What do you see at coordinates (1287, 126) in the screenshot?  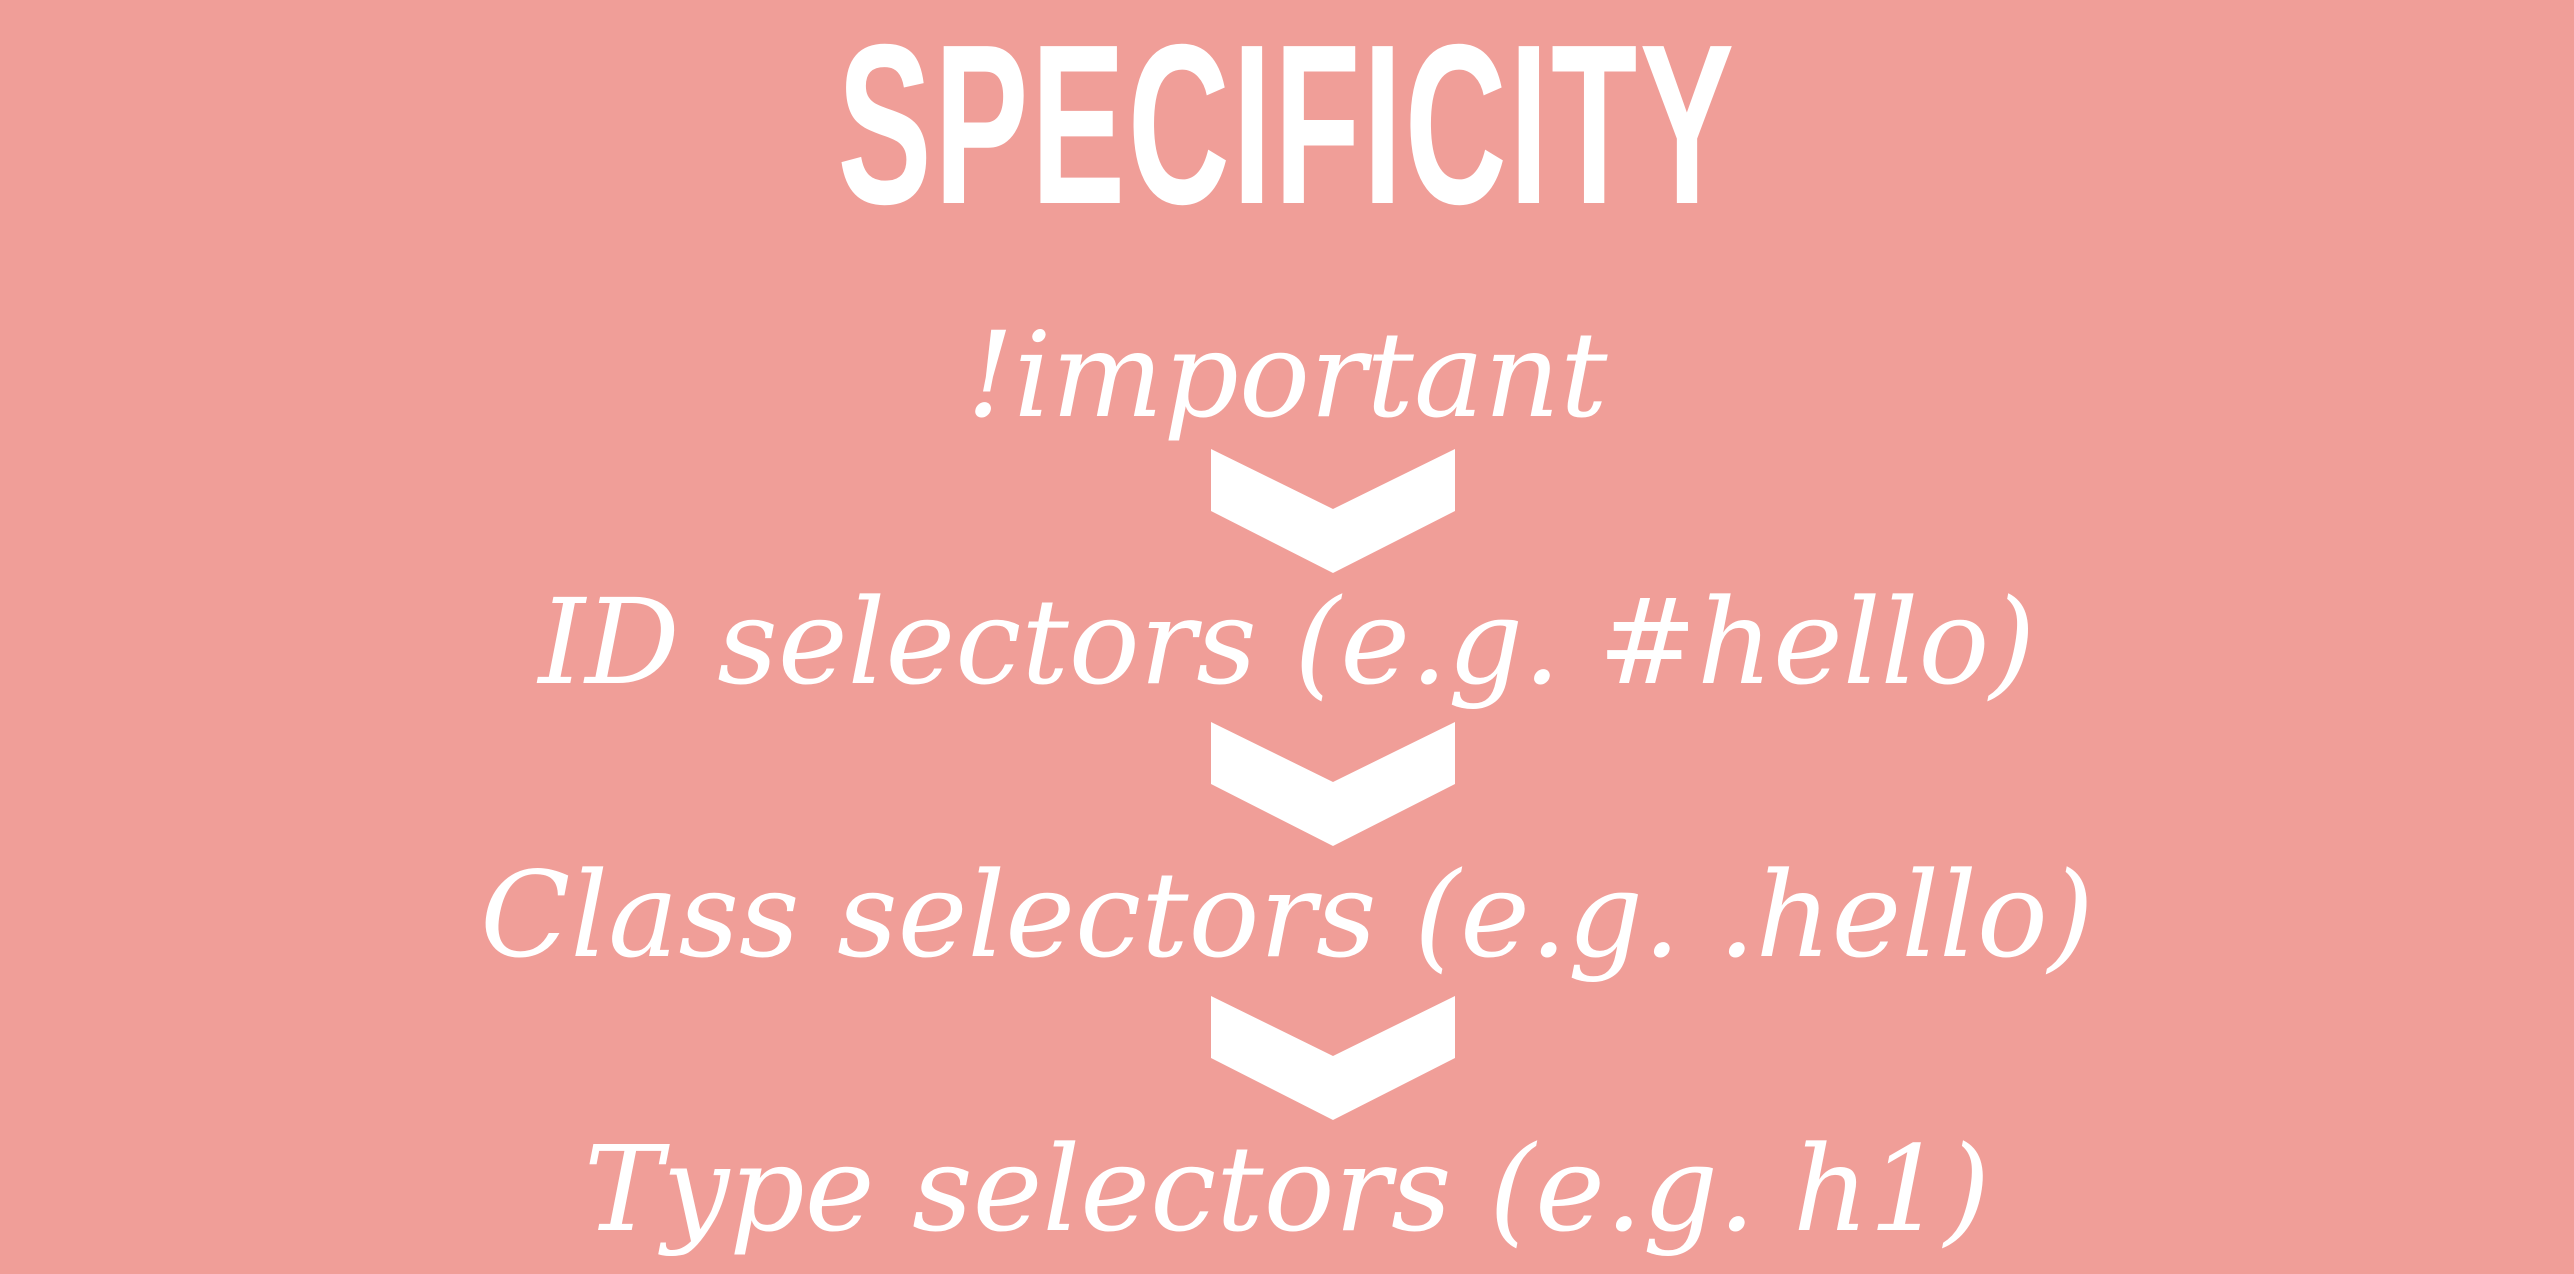 I see `slide-title: SPECIFICITY` at bounding box center [1287, 126].